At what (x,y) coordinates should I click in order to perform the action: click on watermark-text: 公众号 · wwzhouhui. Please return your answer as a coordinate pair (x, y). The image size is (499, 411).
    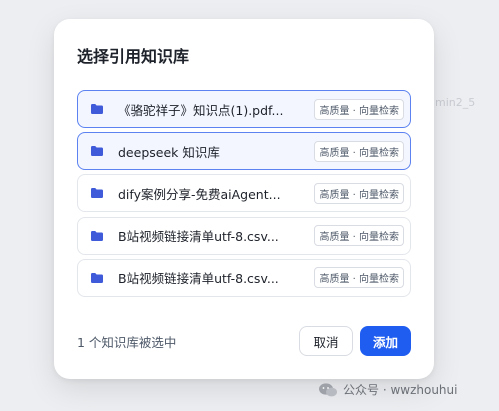
    Looking at the image, I should click on (400, 390).